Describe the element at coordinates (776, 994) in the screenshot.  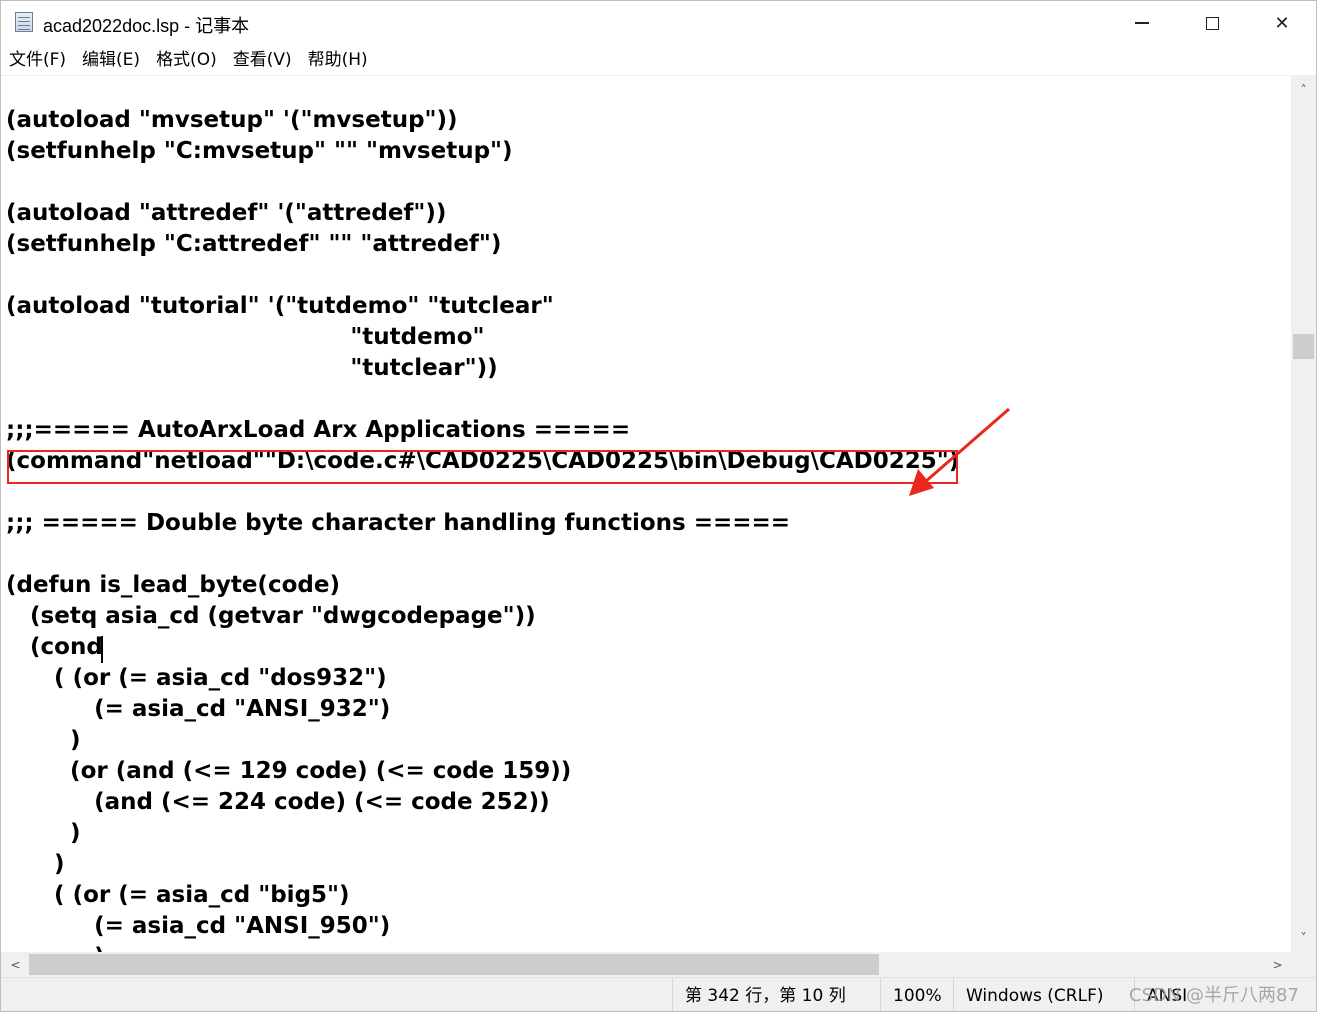
I see `status-cursor-position: 第 342 行，第 10 列` at that location.